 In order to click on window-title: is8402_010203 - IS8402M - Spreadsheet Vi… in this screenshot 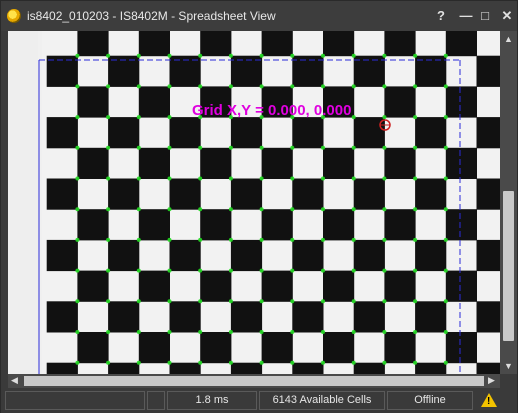, I will do `click(151, 16)`.